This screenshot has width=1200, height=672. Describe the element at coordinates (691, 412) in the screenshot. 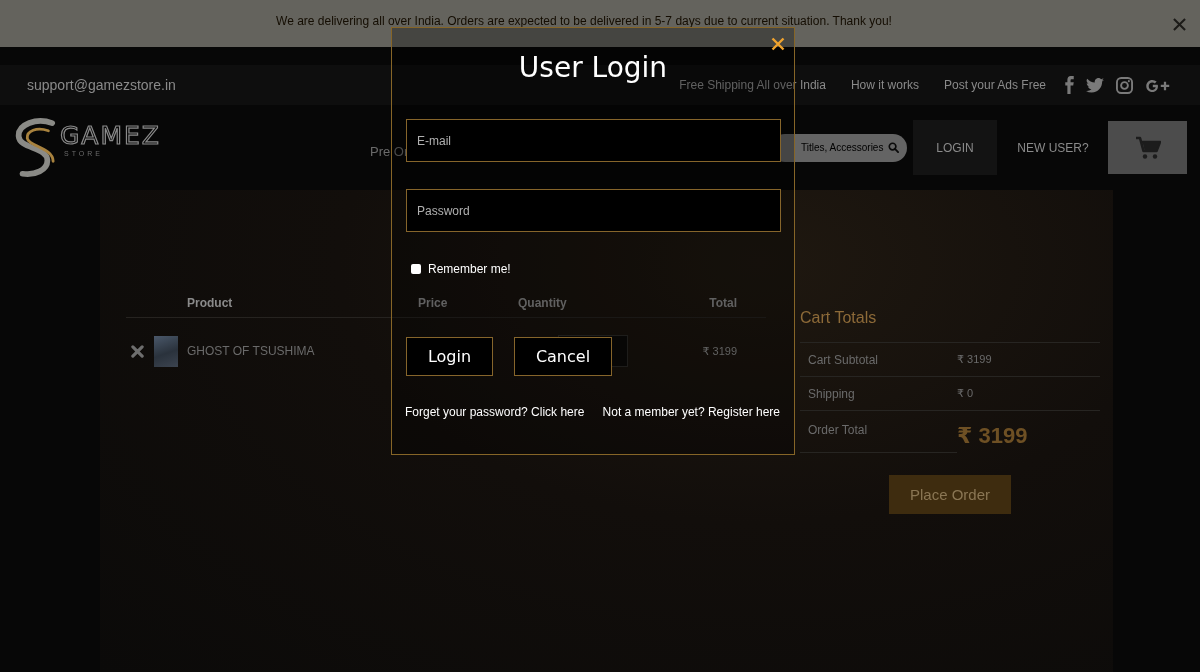

I see `register-link: Not a member yet? Register here` at that location.